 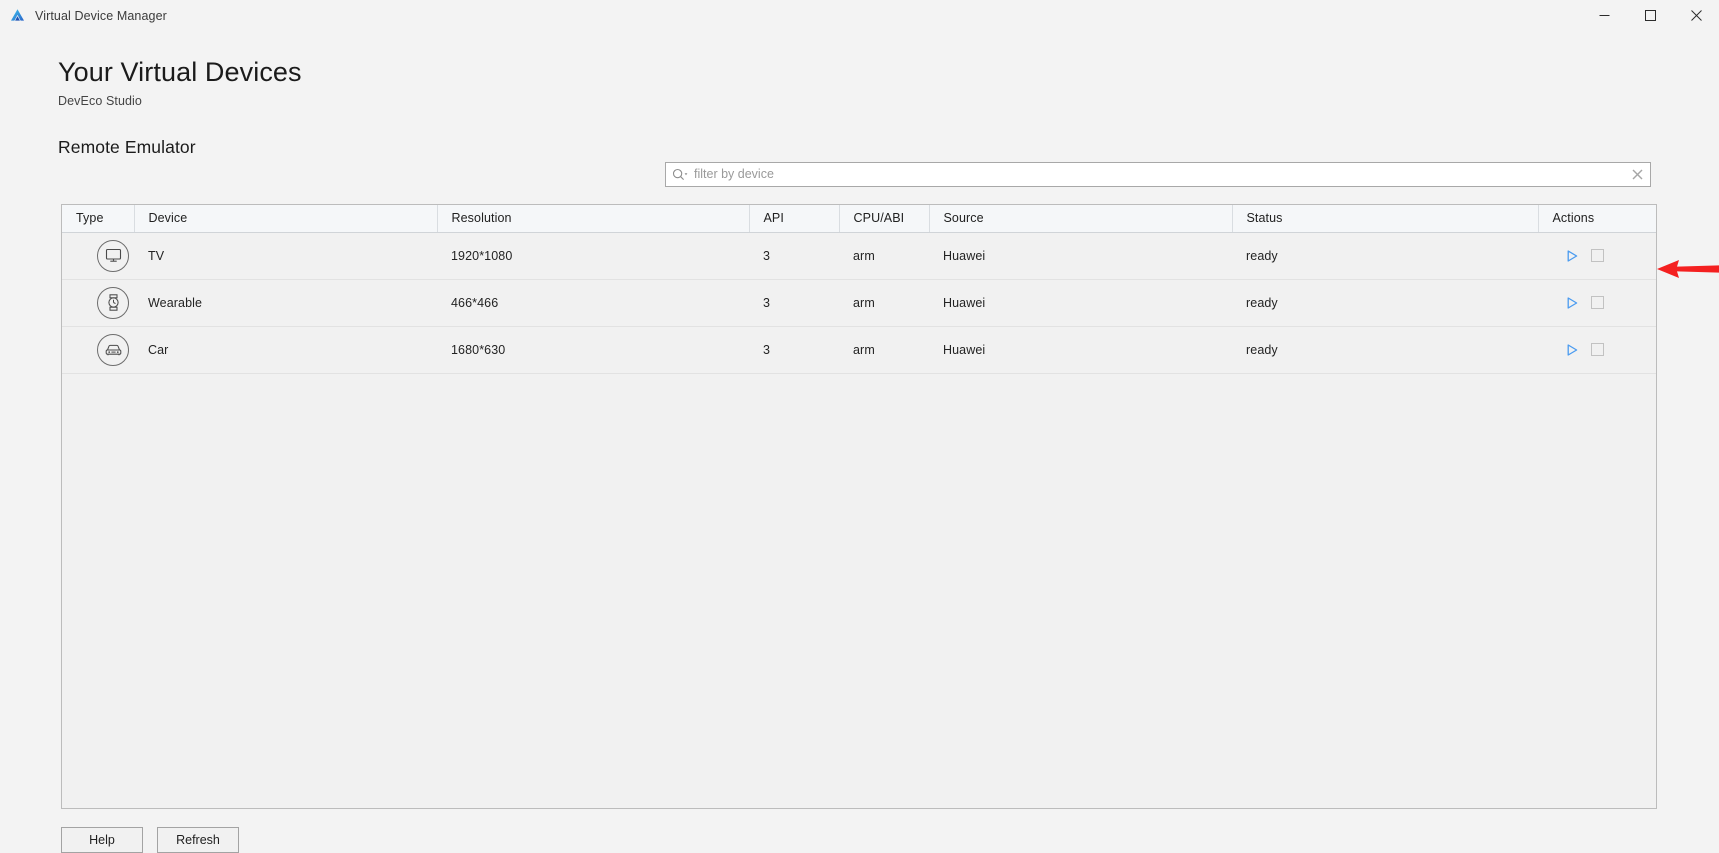 I want to click on help-button: Help, so click(x=102, y=840).